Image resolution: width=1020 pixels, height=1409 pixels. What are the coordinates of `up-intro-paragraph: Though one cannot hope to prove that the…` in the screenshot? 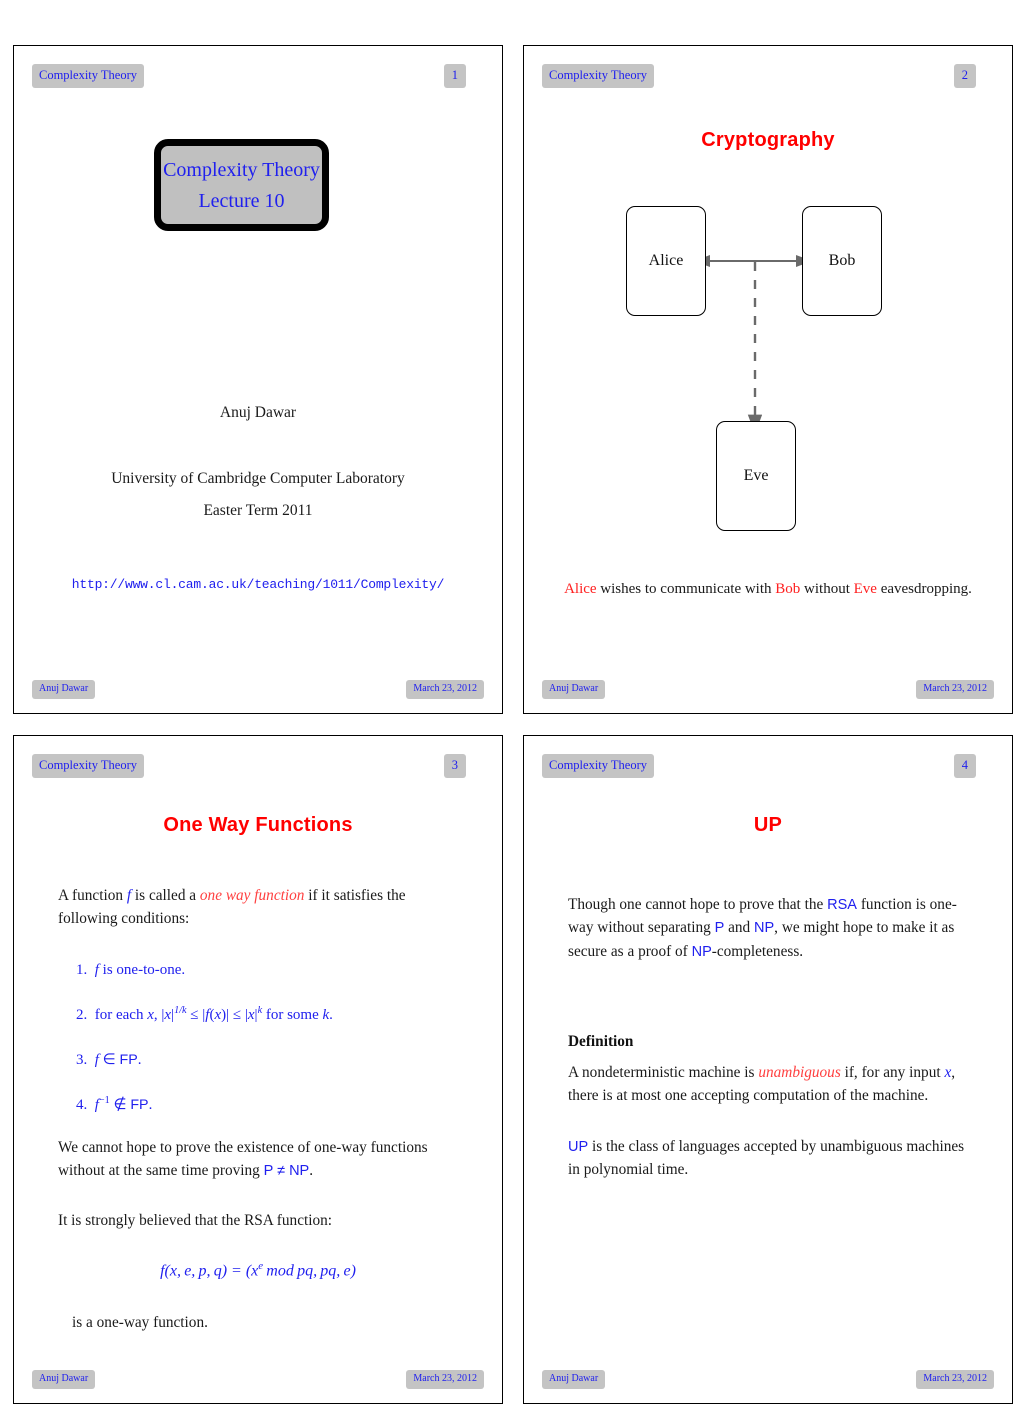 It's located at (770, 928).